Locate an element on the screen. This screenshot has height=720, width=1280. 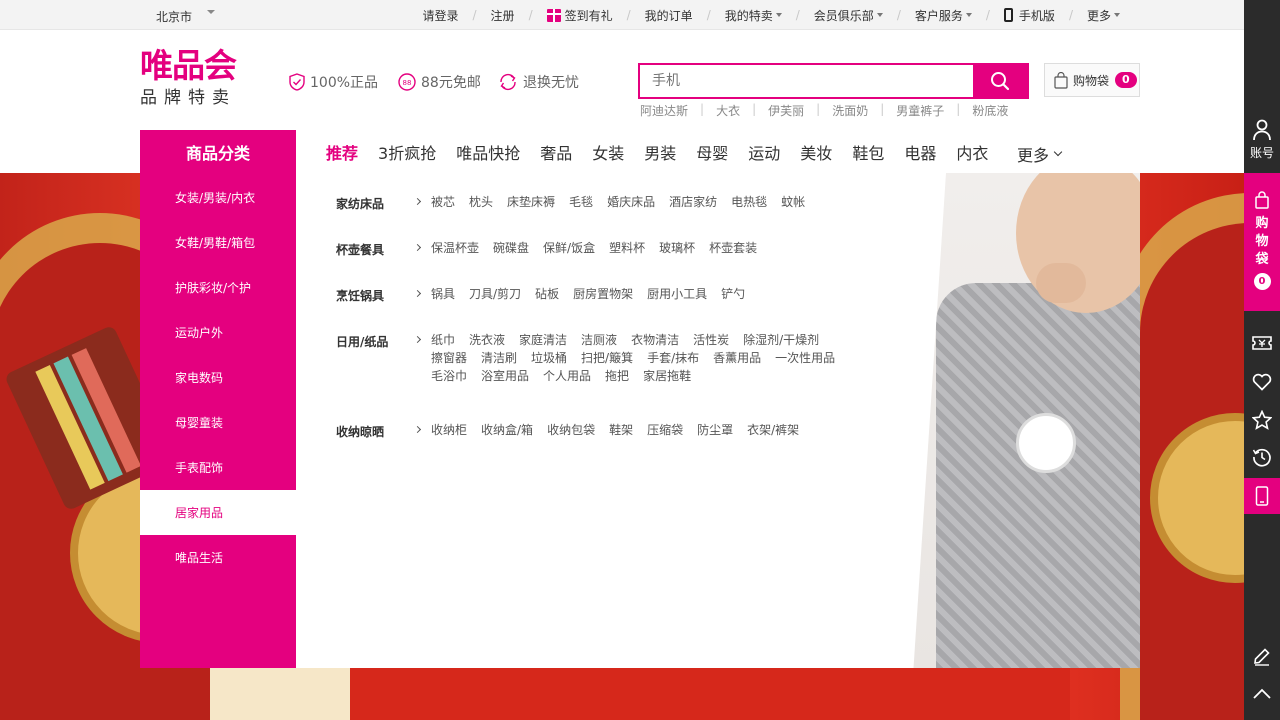
member-club-menu: 会员俱乐部 is located at coordinates (848, 15).